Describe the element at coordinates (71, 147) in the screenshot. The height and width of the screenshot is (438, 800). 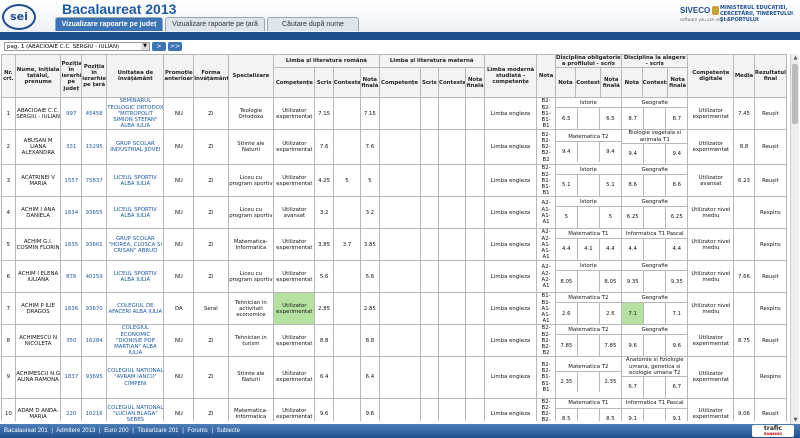
I see `cell-pj: 331` at that location.